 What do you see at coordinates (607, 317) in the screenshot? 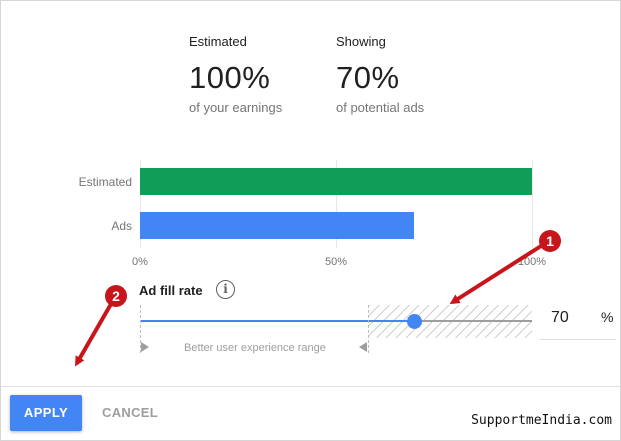
I see `fill-rate-unit: %` at bounding box center [607, 317].